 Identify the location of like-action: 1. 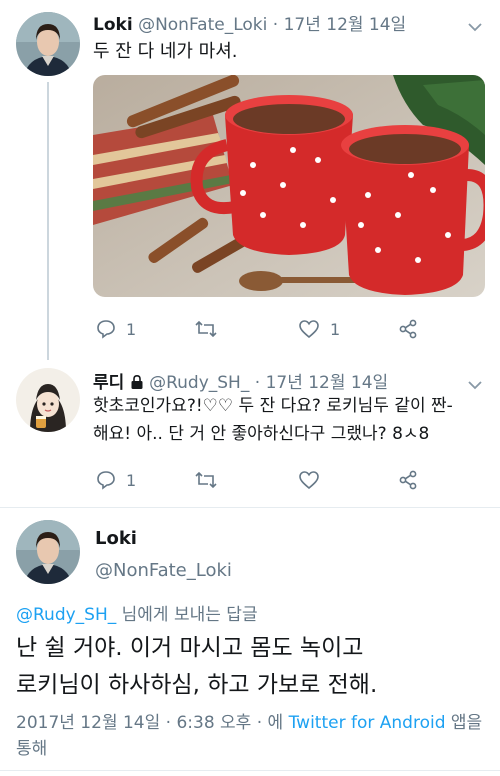
(319, 329).